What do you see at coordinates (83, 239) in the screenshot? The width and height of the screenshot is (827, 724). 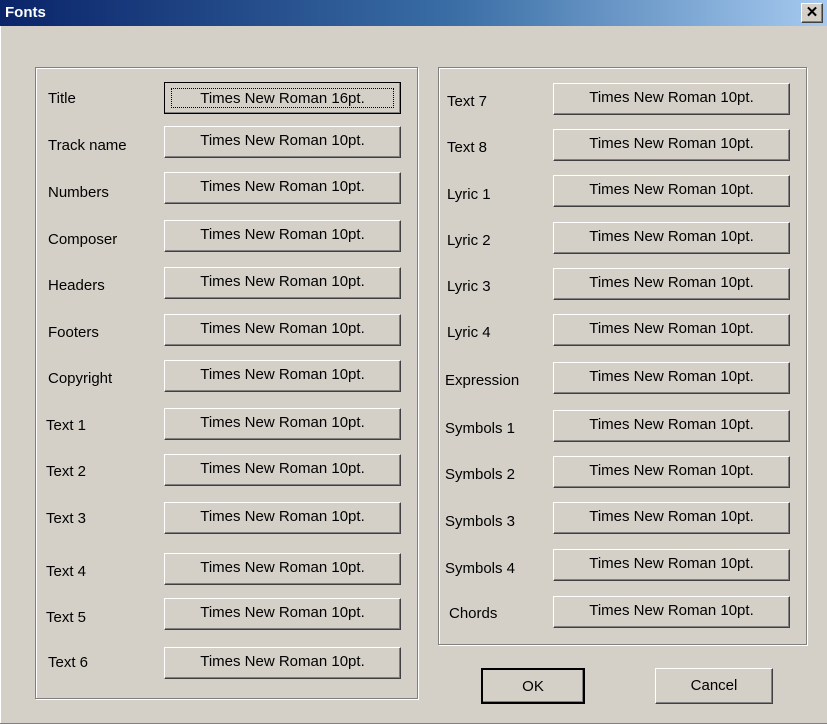 I see `font-row-label-left: Composer` at bounding box center [83, 239].